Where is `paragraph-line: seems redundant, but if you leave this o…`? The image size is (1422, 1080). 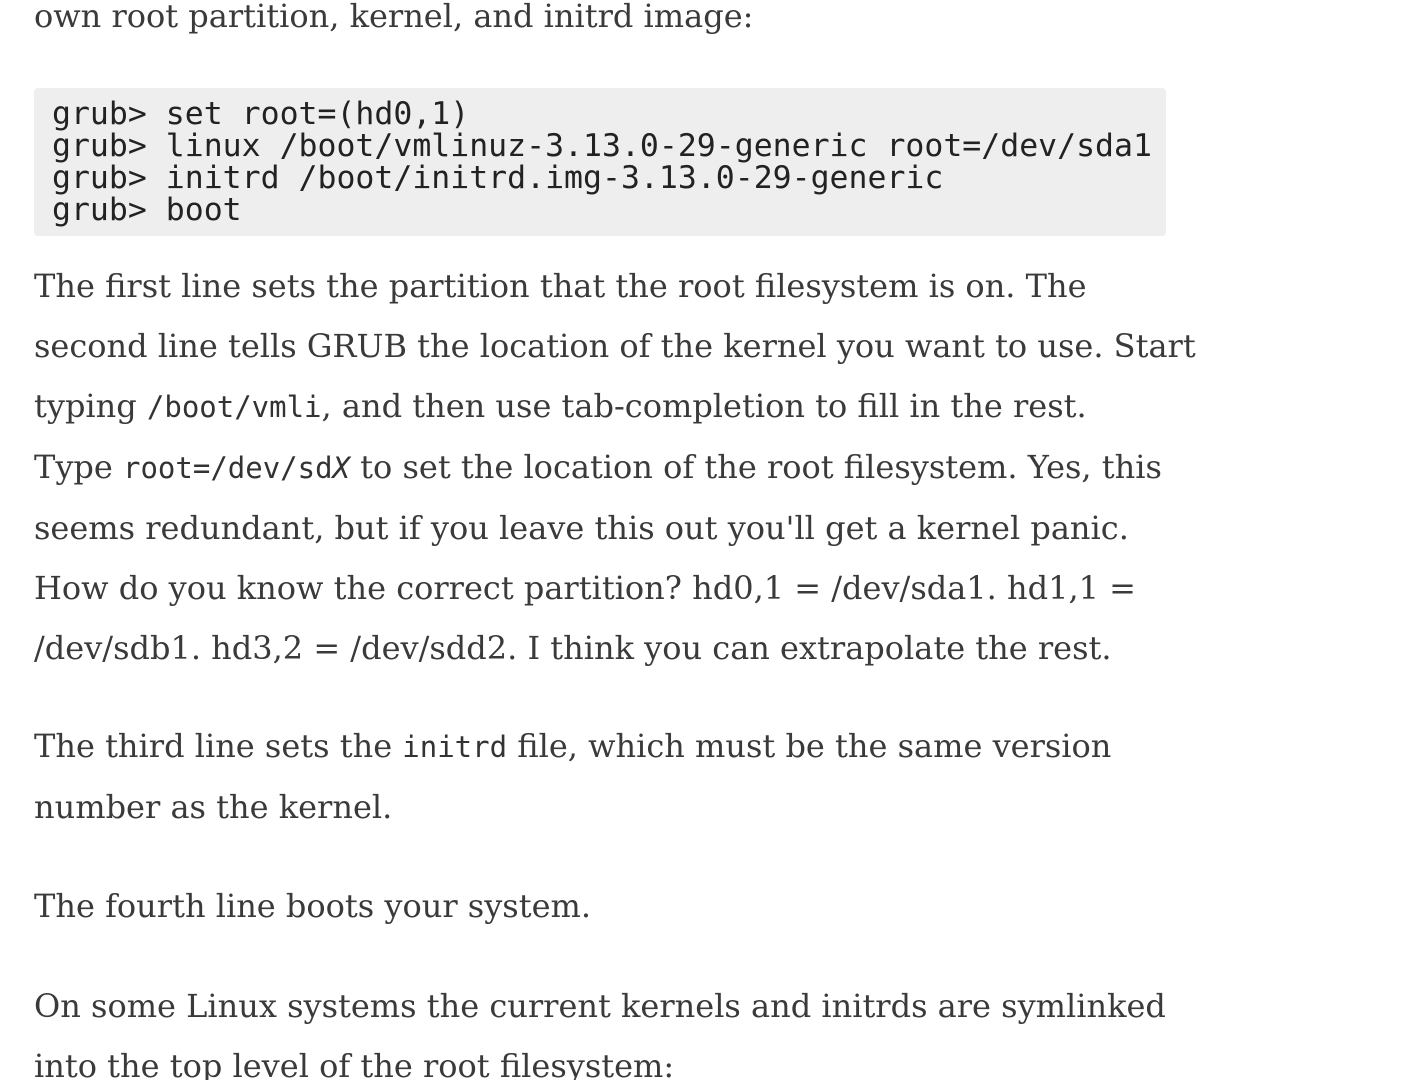
paragraph-line: seems redundant, but if you leave this o… is located at coordinates (581, 528).